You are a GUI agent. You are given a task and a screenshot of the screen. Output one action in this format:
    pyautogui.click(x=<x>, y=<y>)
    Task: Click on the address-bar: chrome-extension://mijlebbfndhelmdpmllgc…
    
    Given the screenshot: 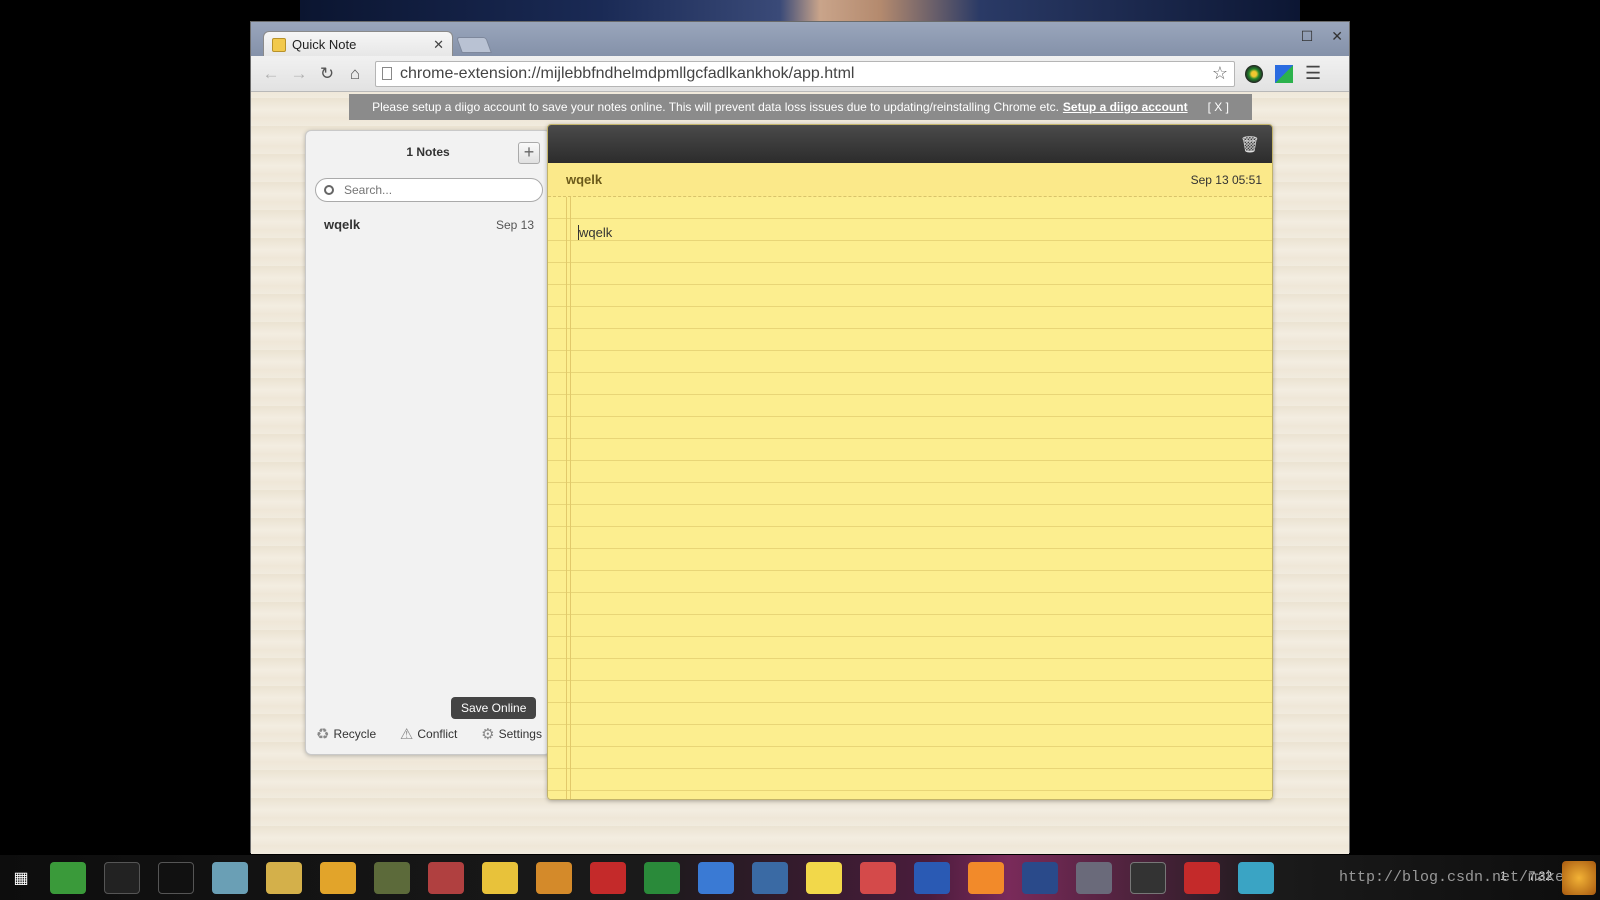 What is the action you would take?
    pyautogui.click(x=805, y=73)
    